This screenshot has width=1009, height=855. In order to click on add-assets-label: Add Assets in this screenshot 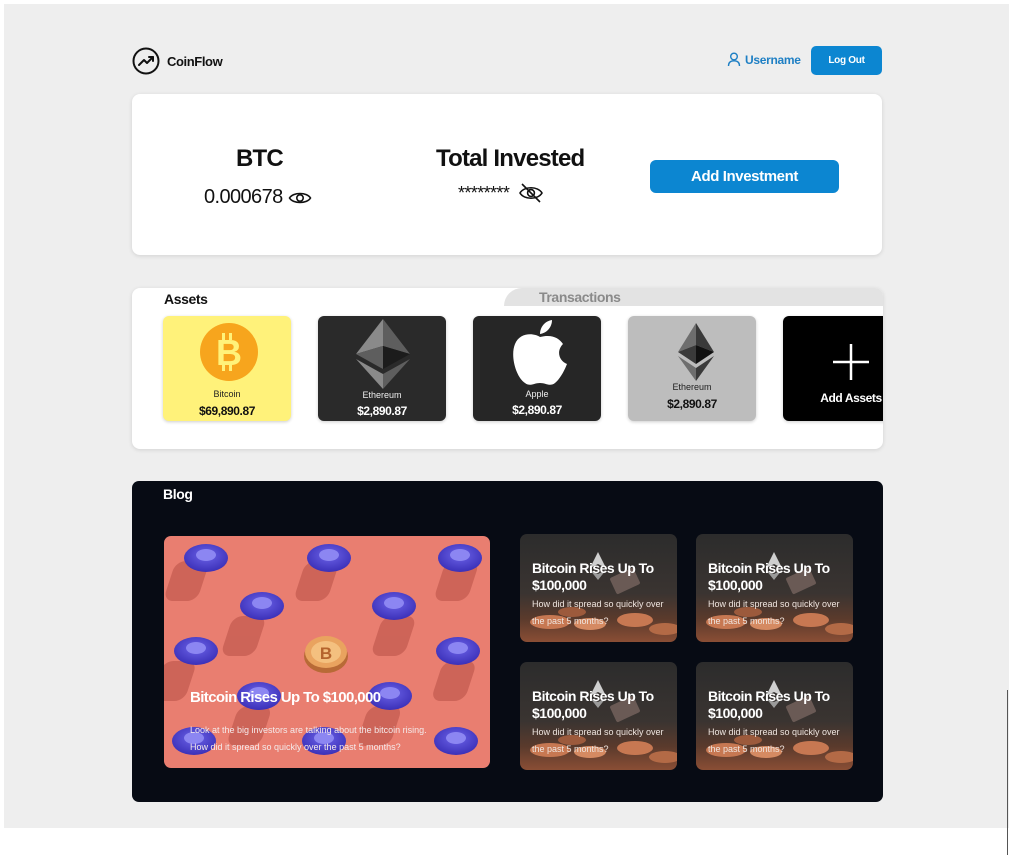, I will do `click(851, 398)`.